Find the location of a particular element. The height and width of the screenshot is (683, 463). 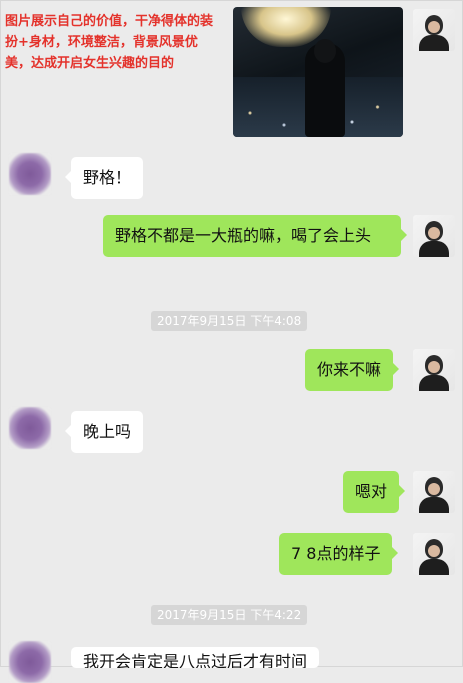

message-bubble: 野格！ is located at coordinates (104, 178).